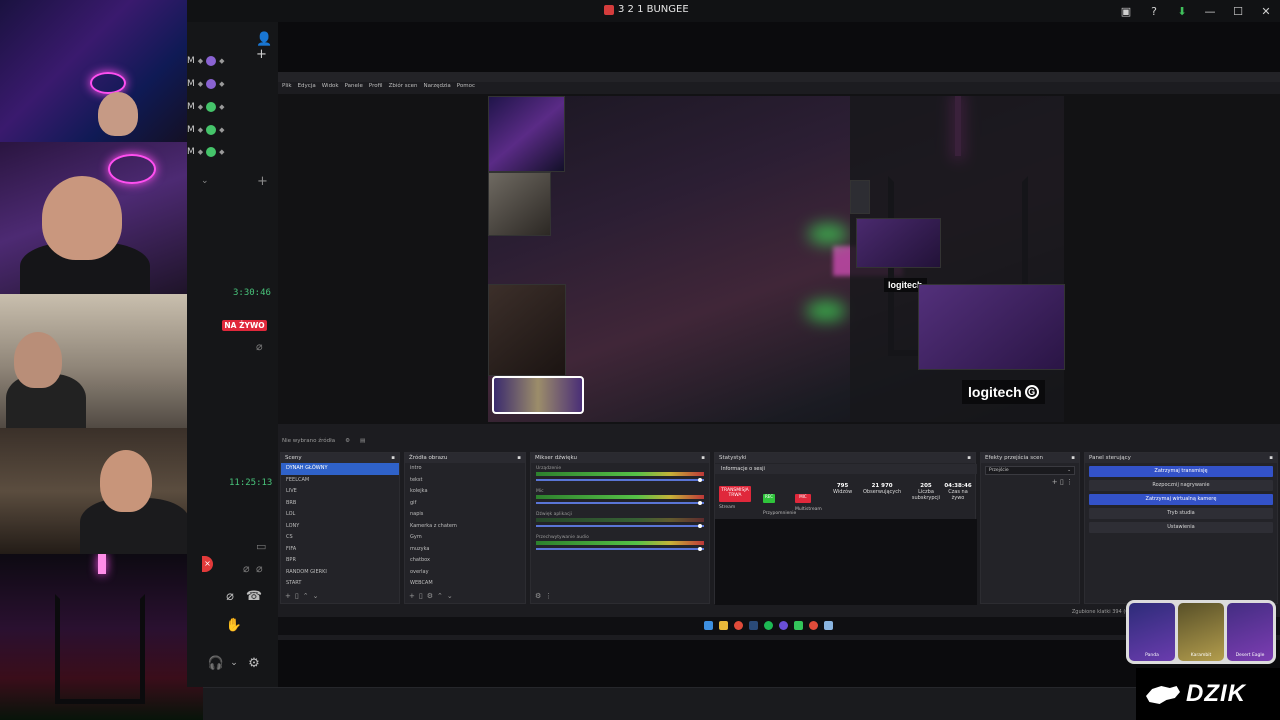  Describe the element at coordinates (230, 596) in the screenshot. I see `mute-mic-icon: ⌀` at that location.